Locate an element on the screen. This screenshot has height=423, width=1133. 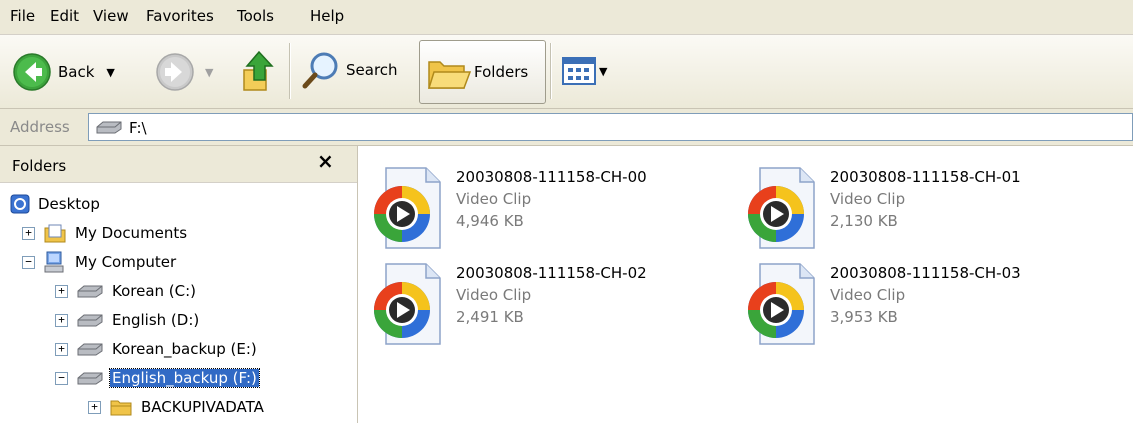
menu-bar: File Edit View Favorites Tools Help is located at coordinates (566, 17).